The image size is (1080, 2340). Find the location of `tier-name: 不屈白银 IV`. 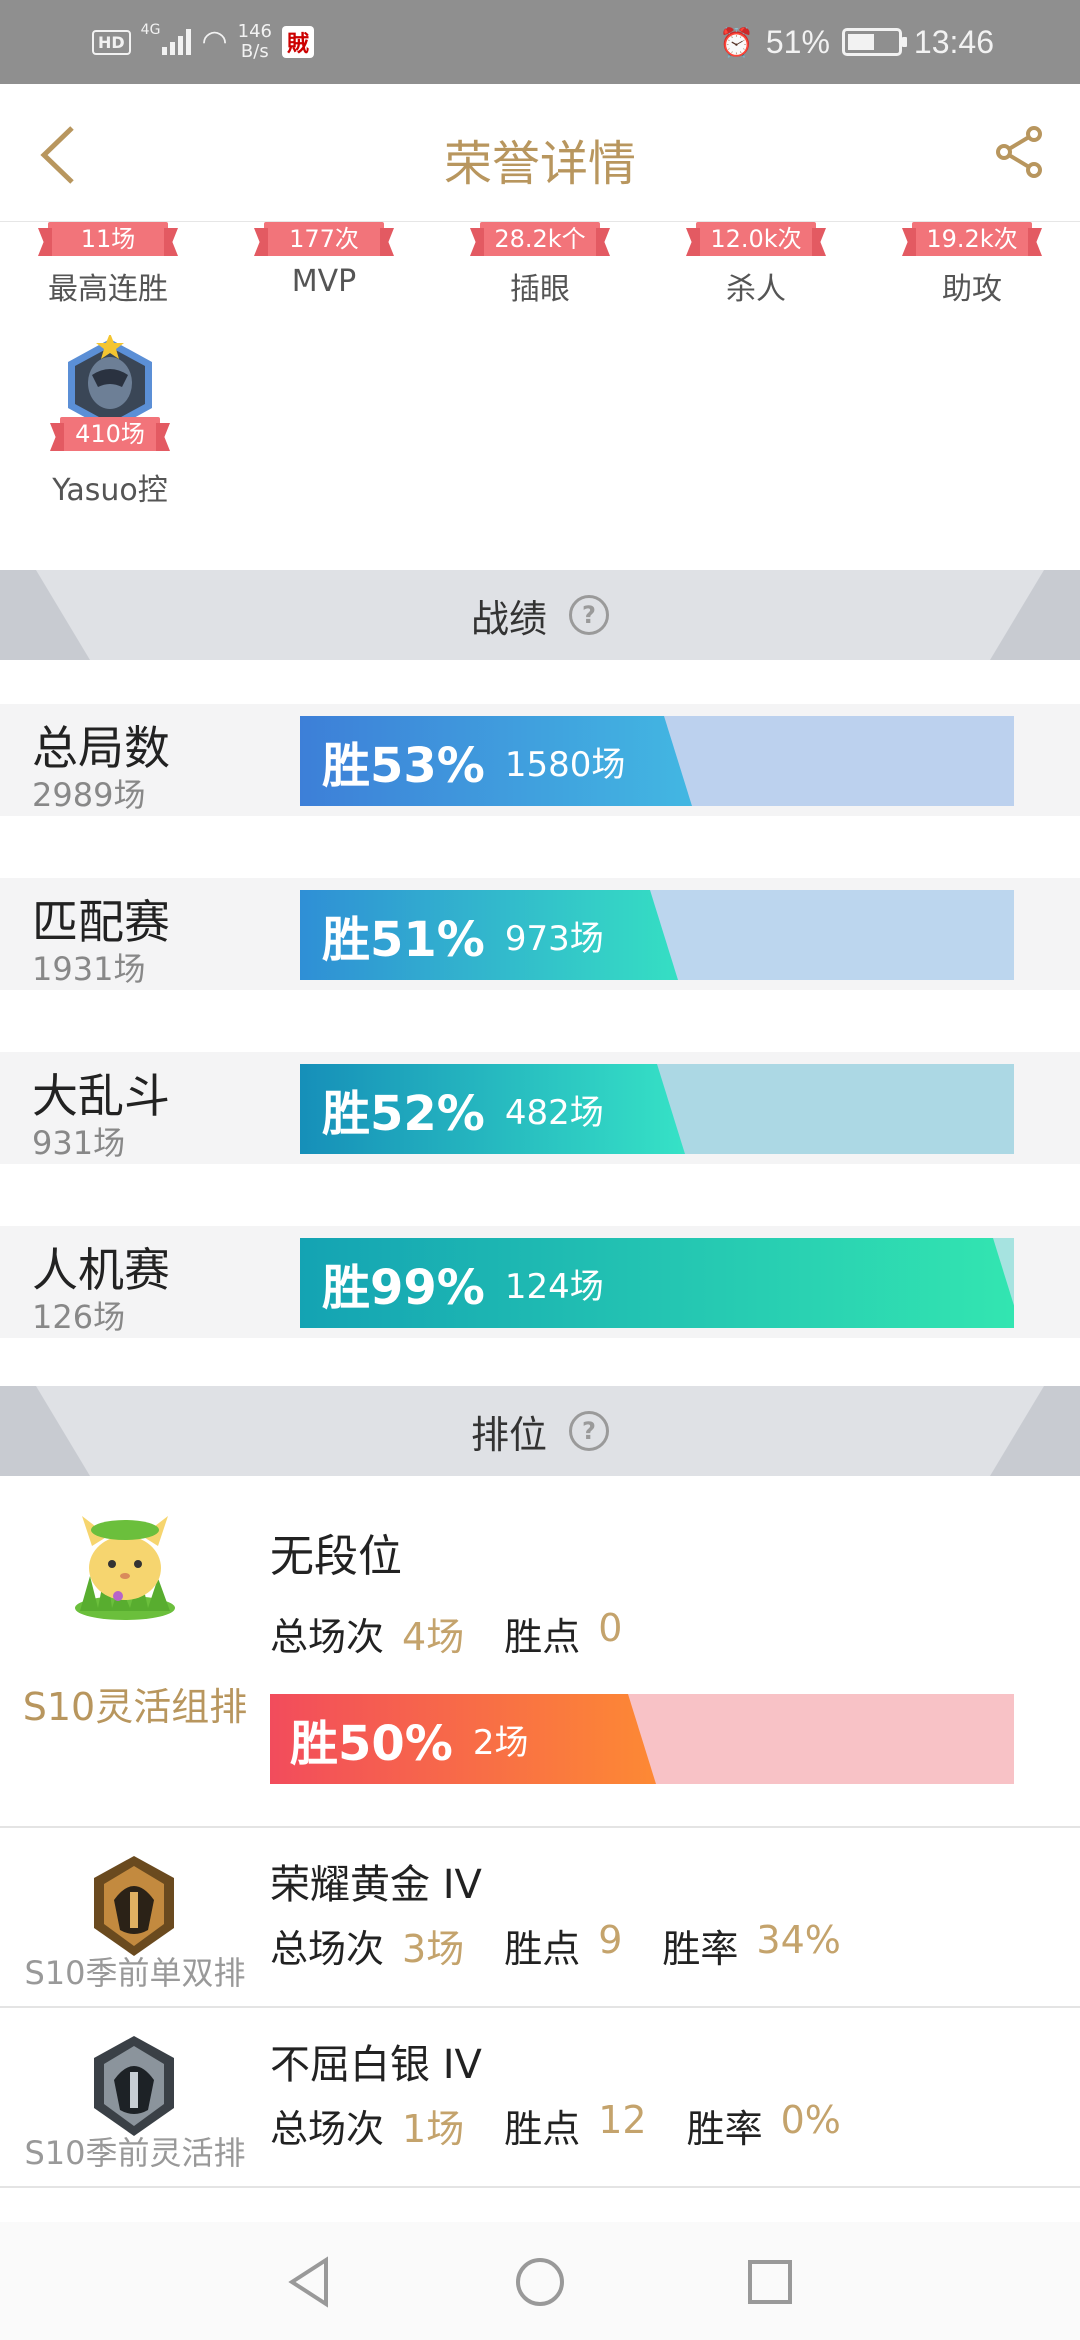

tier-name: 不屈白银 IV is located at coordinates (376, 2065).